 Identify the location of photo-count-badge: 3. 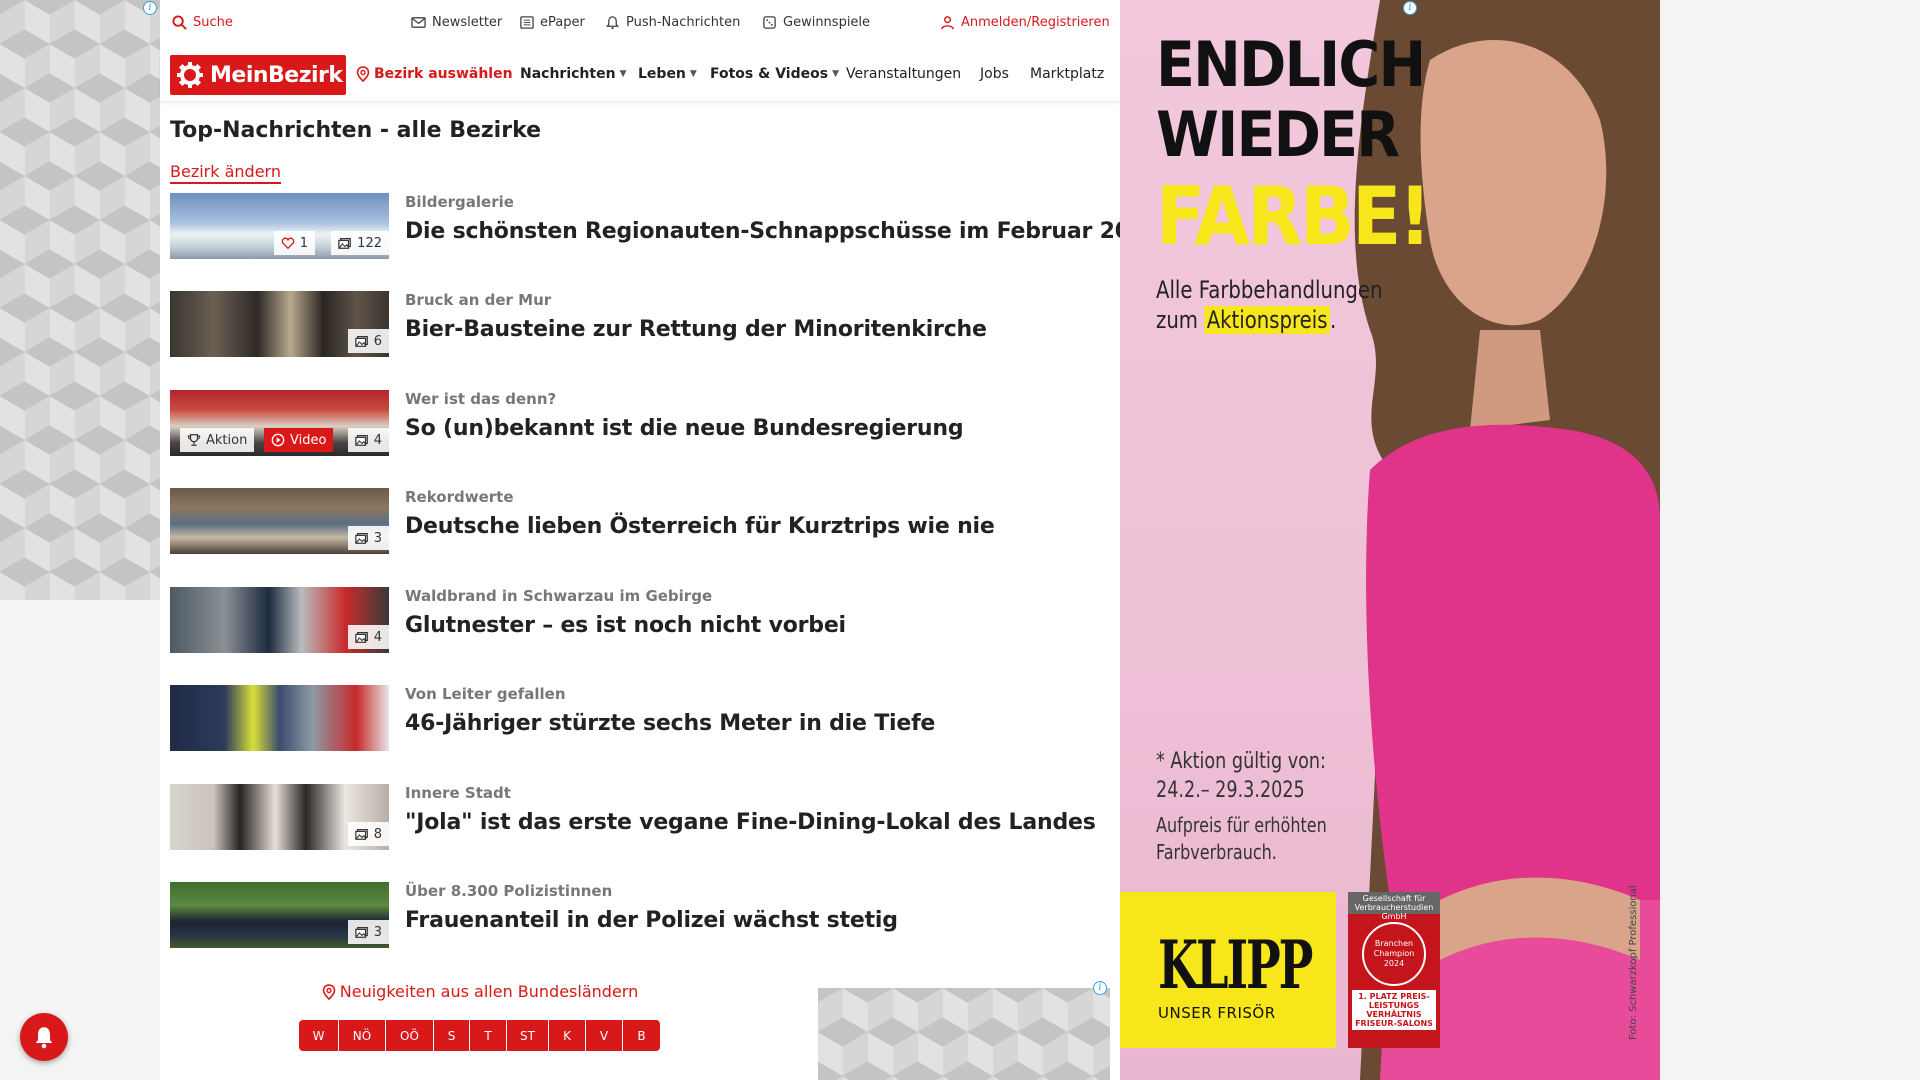
(368, 932).